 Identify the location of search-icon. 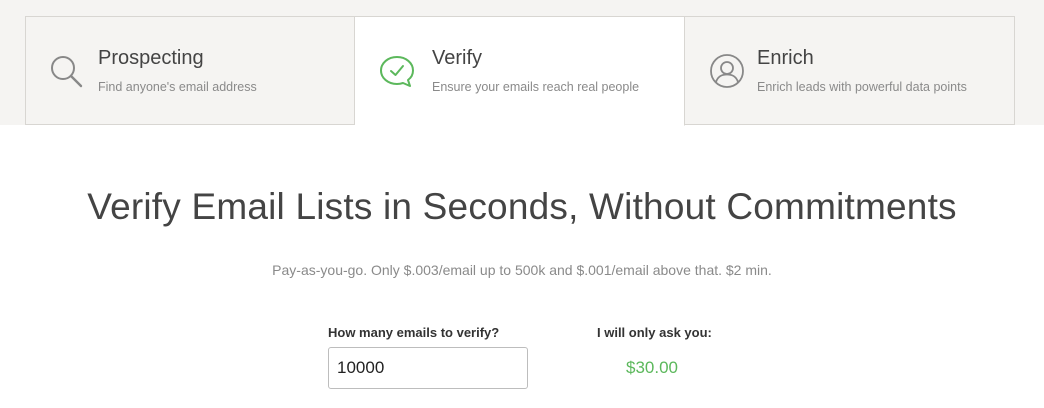
(66, 71).